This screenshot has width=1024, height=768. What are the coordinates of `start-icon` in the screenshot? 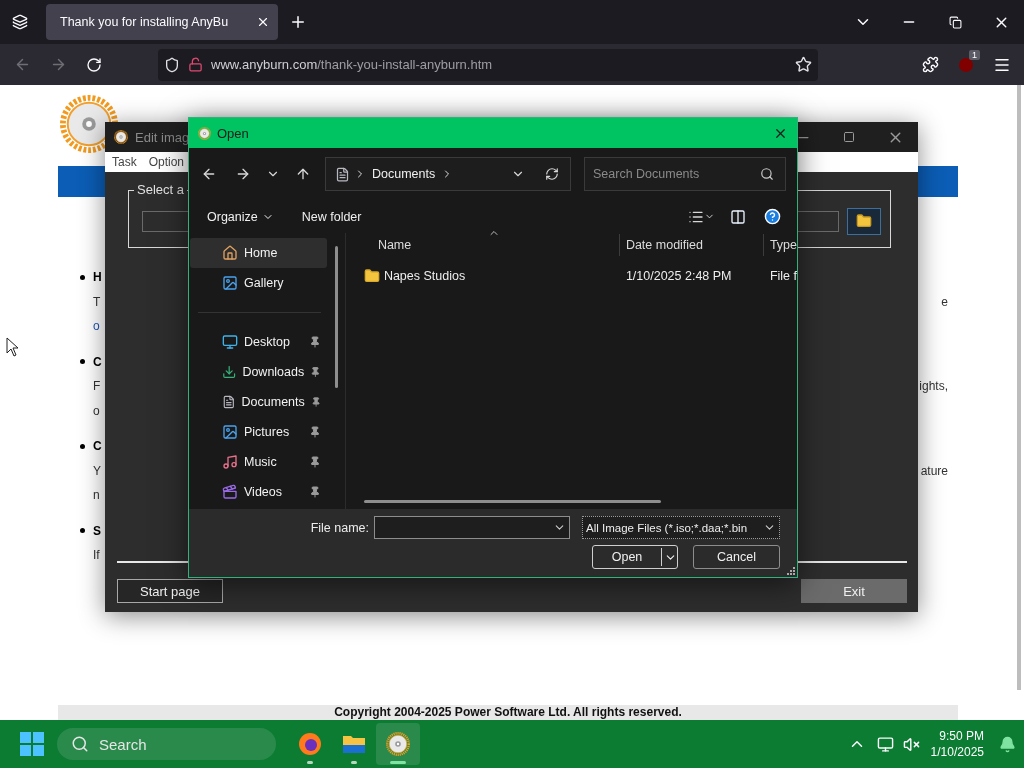 It's located at (32, 744).